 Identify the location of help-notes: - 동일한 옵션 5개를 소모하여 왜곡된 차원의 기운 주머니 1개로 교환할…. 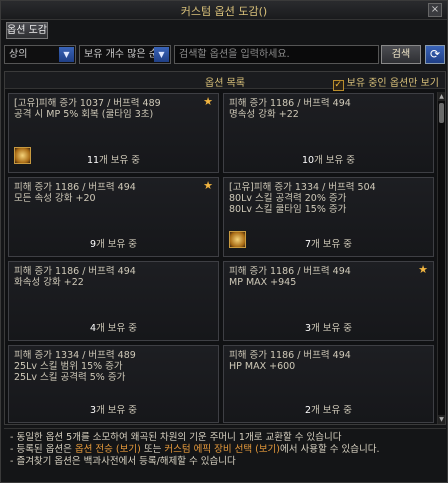
(225, 454).